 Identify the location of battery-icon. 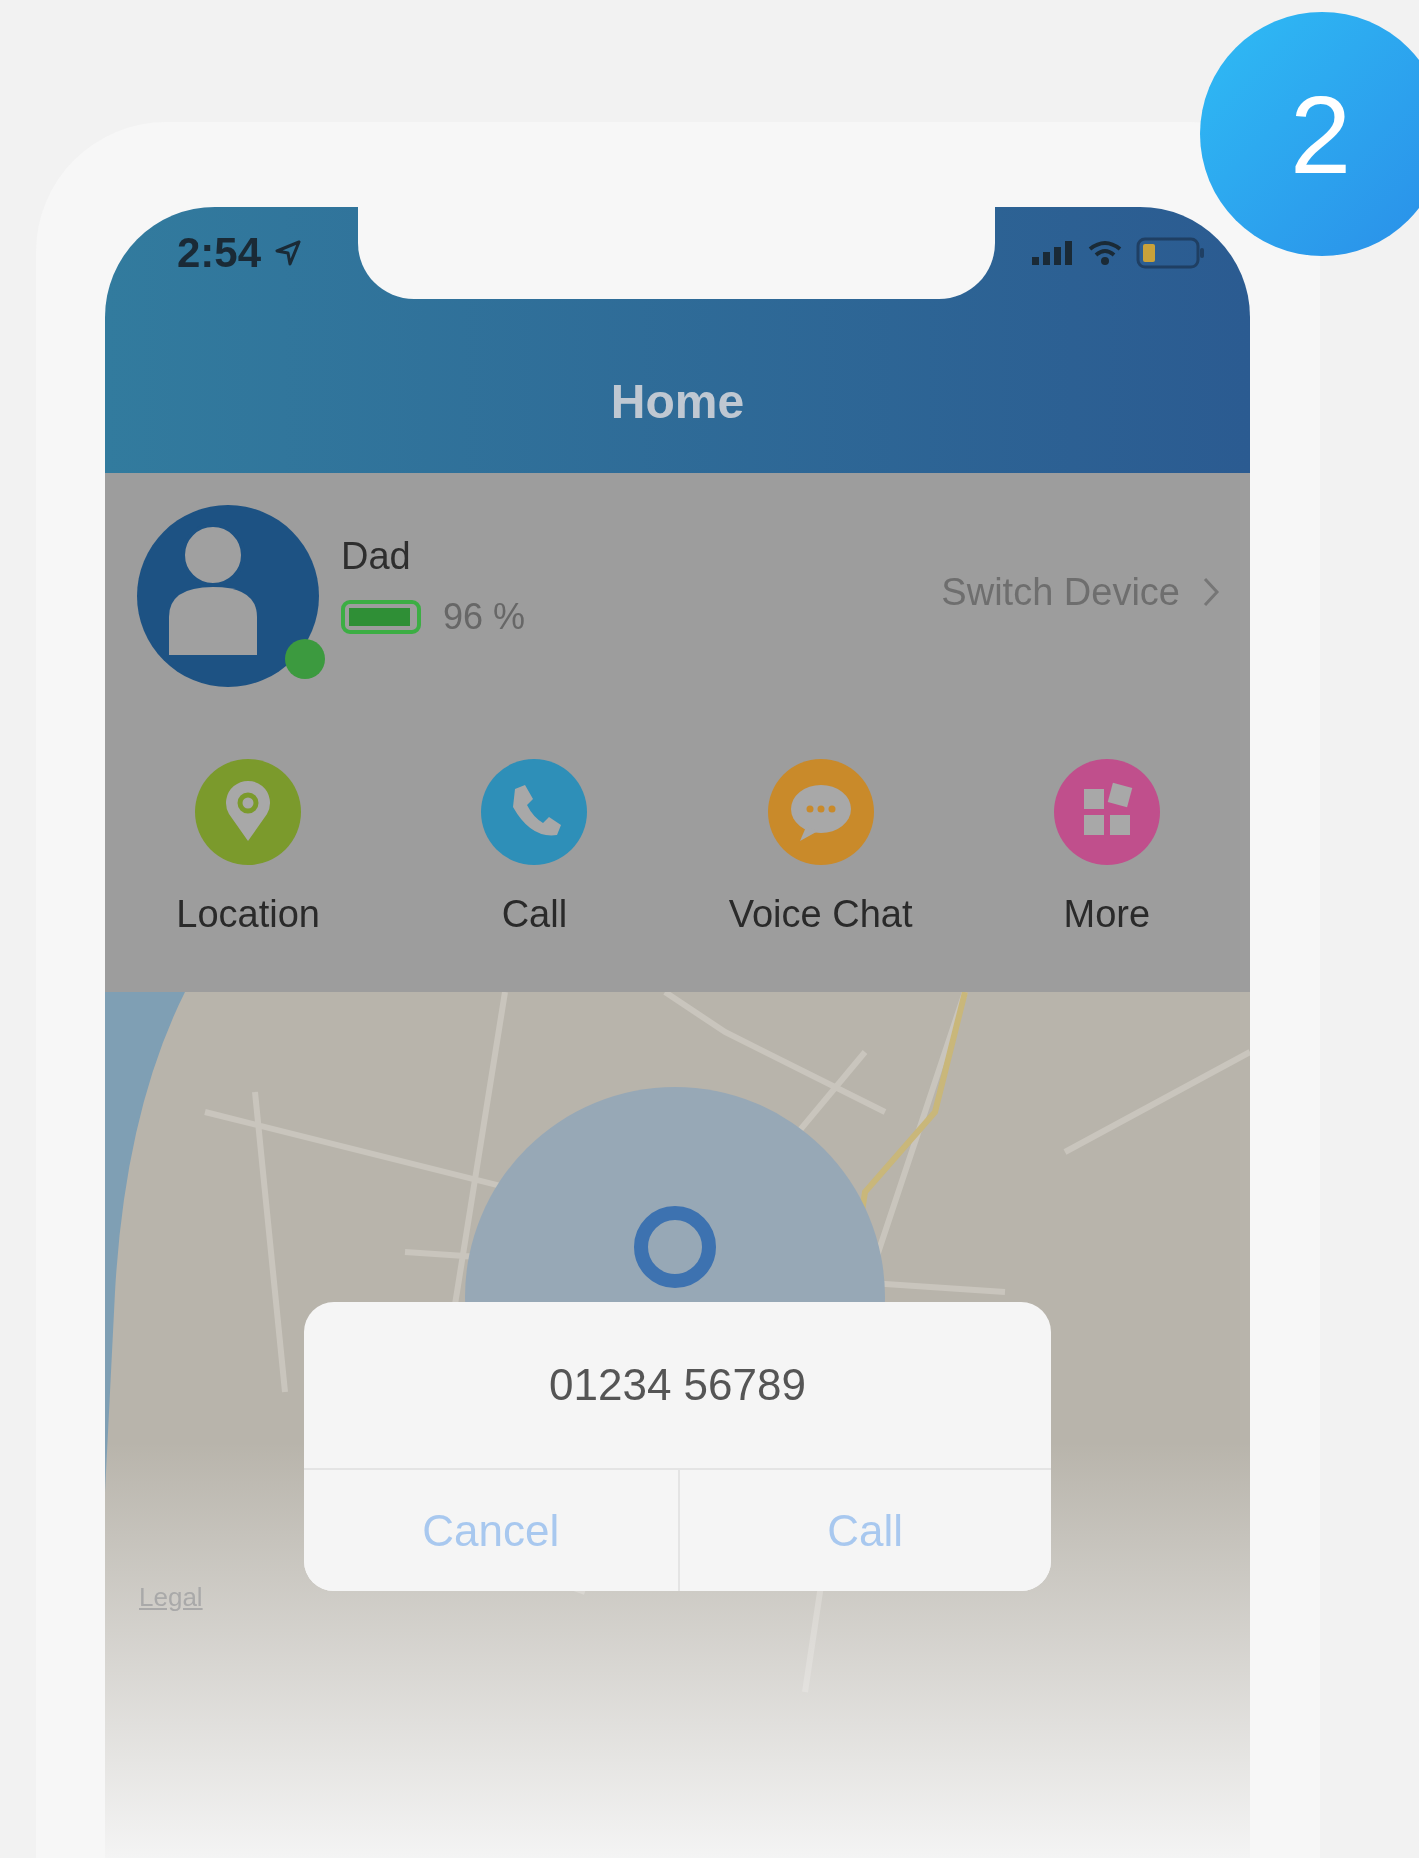
(1171, 253).